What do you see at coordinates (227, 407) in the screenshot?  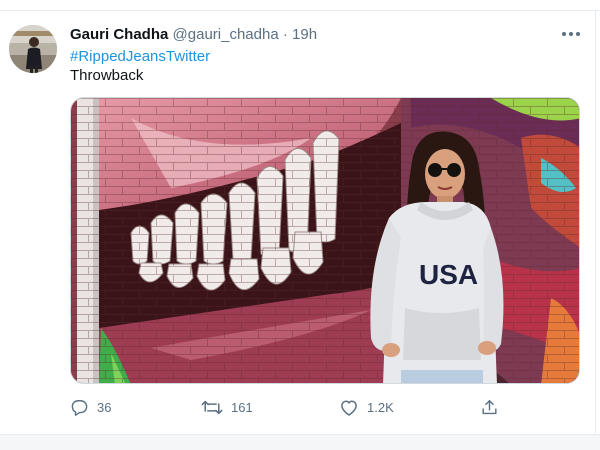 I see `retweet-button: 161` at bounding box center [227, 407].